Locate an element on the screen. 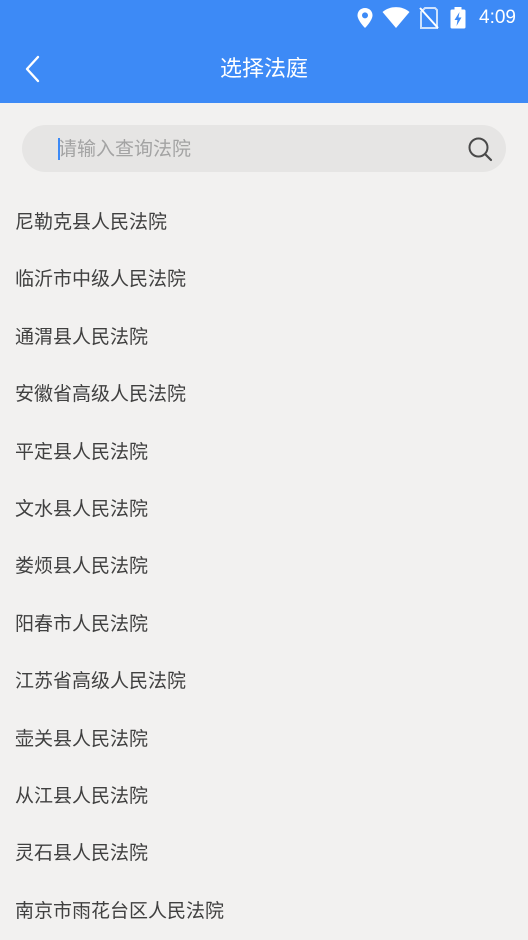 The height and width of the screenshot is (940, 528). court-list-item: 通渭县人民法院 is located at coordinates (264, 337).